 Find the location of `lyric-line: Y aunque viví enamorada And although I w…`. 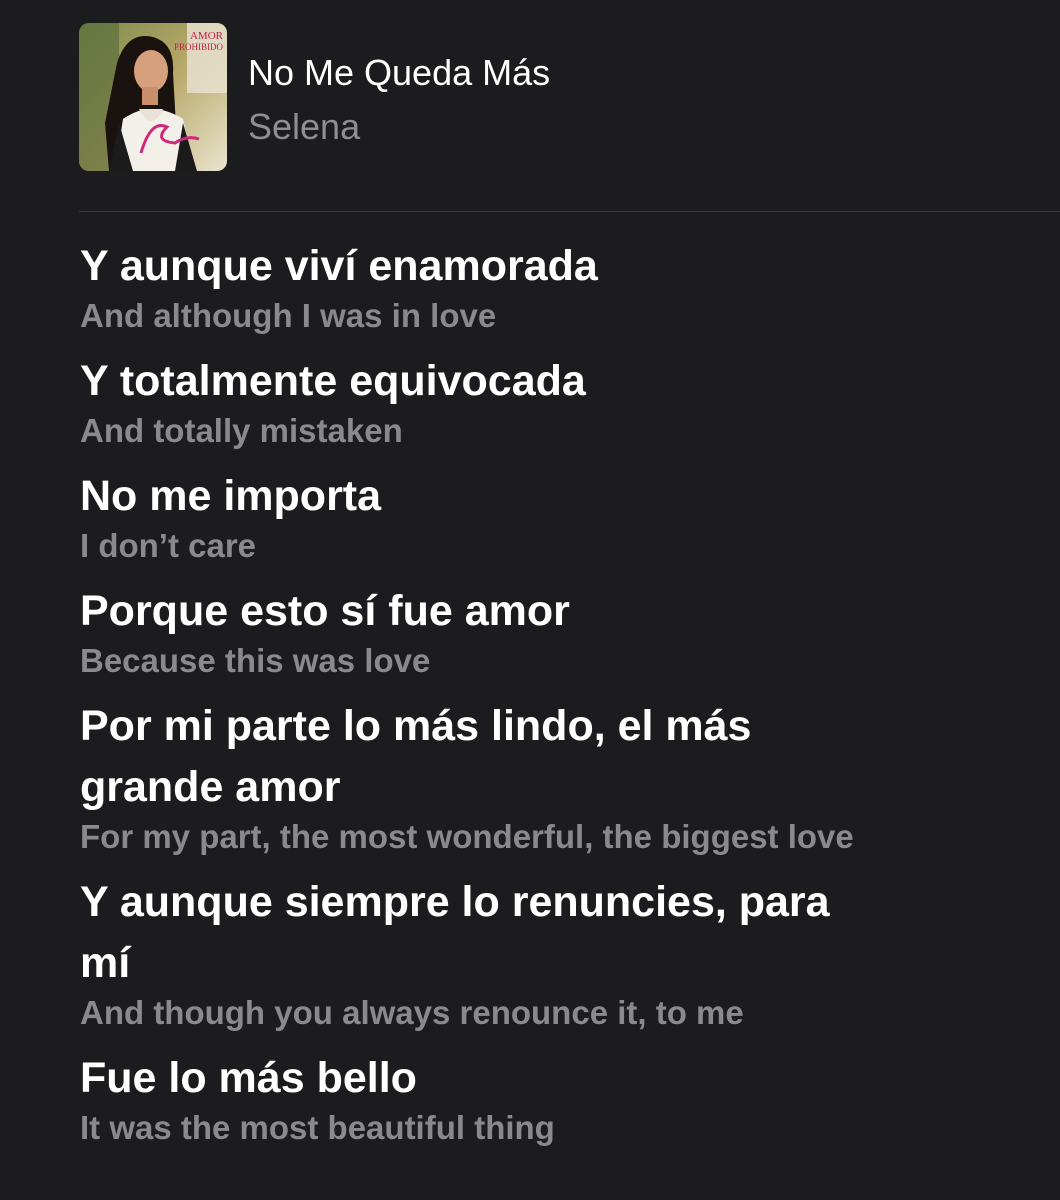

lyric-line: Y aunque viví enamorada And although I w… is located at coordinates (550, 286).